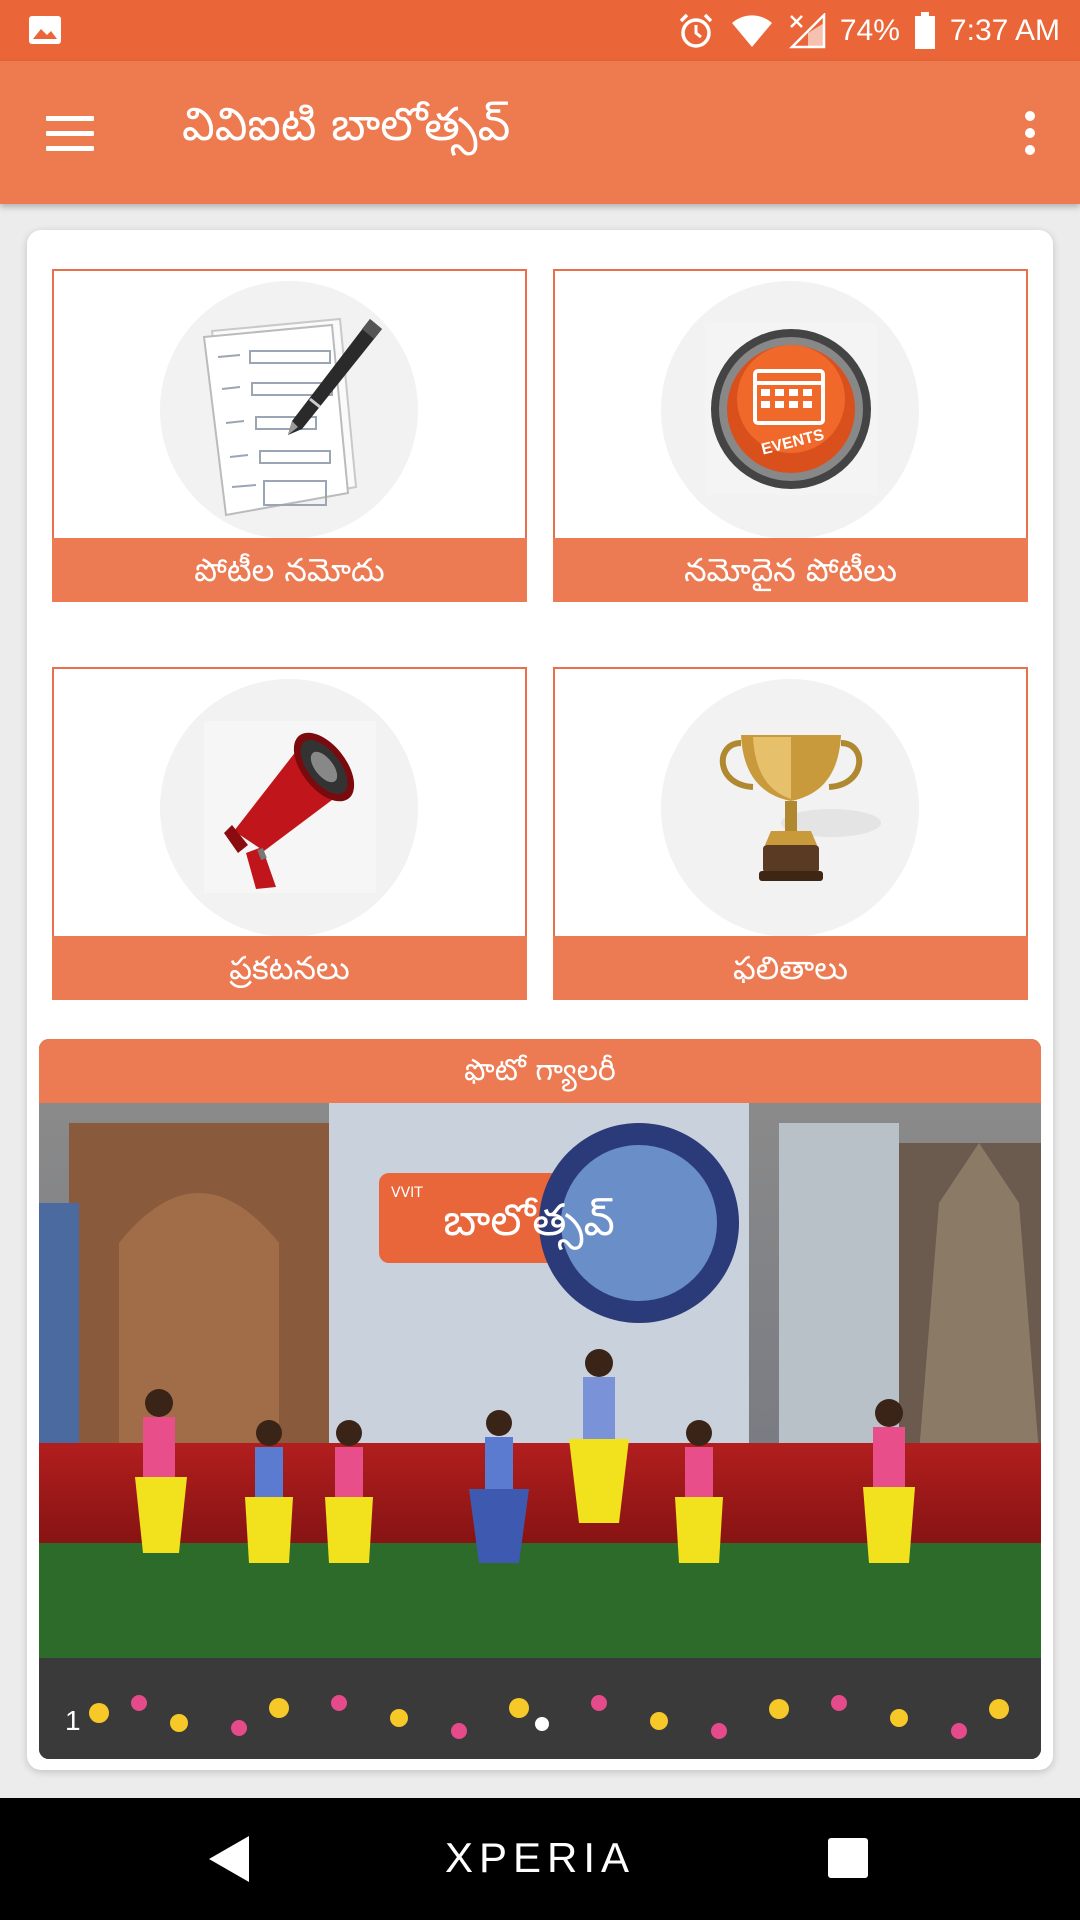 The image size is (1080, 1920). I want to click on tile-label: ప్రకటనలు, so click(289, 968).